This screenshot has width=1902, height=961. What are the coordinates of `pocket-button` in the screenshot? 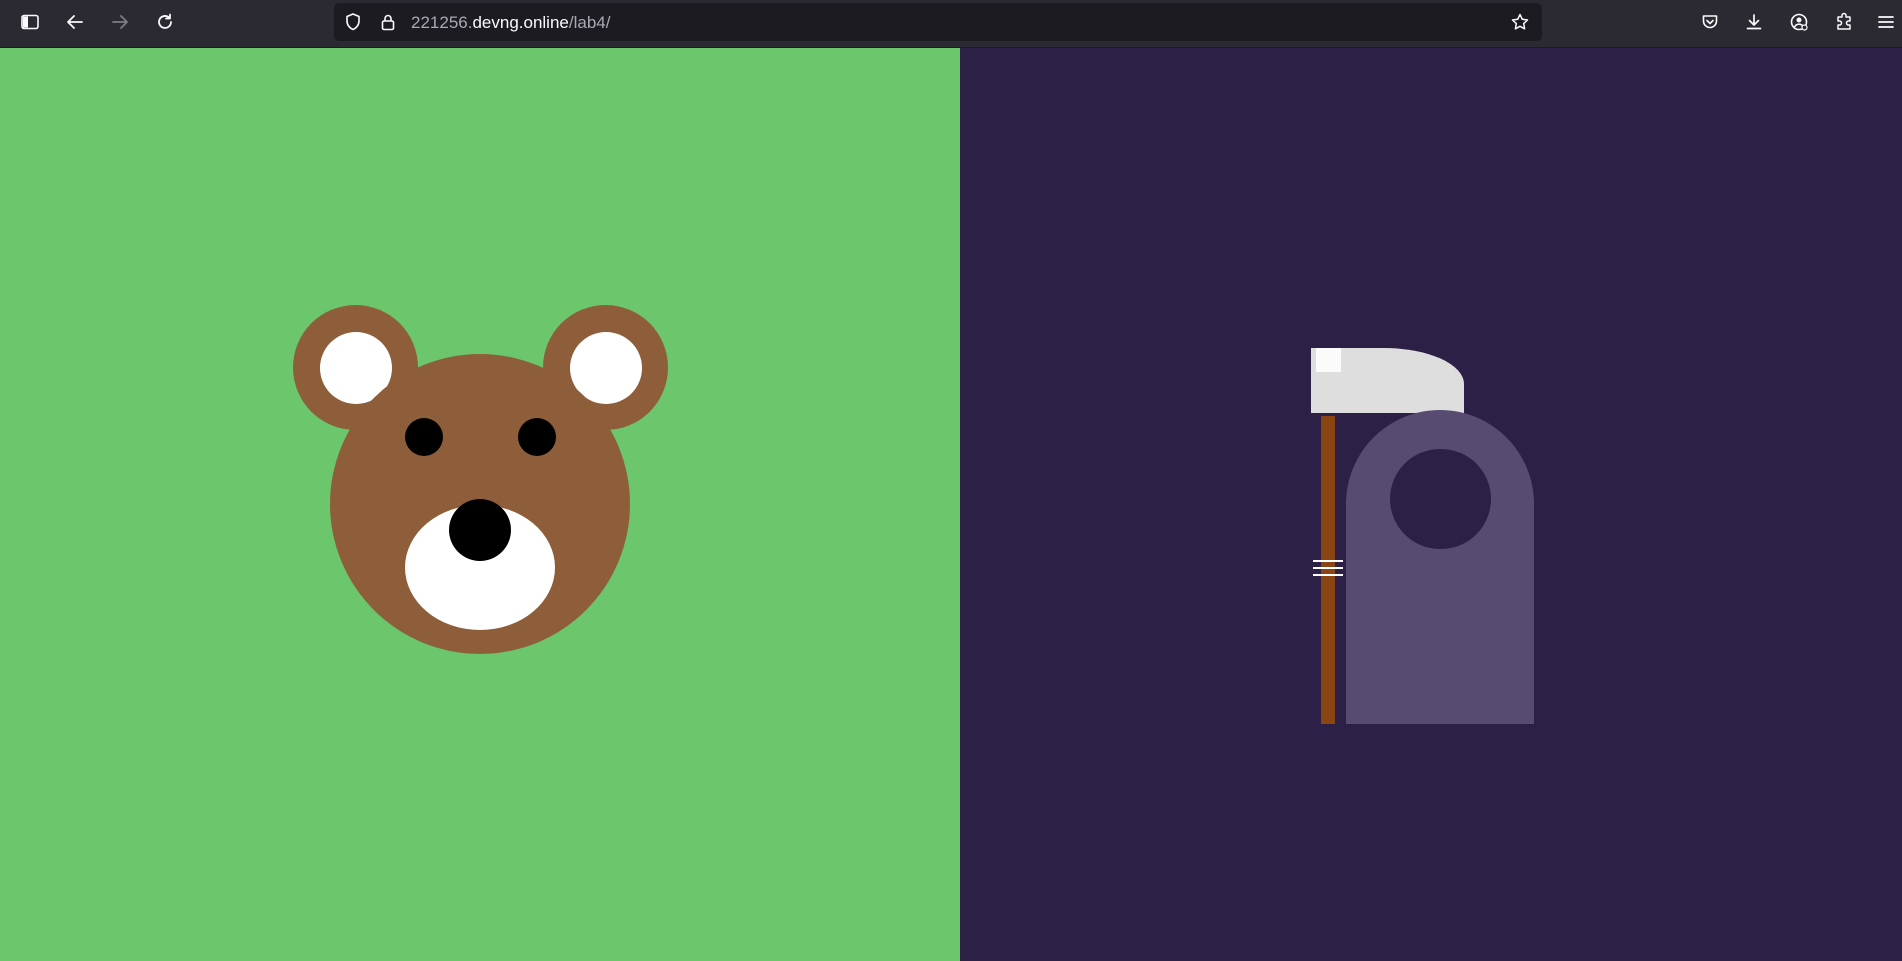 It's located at (1710, 24).